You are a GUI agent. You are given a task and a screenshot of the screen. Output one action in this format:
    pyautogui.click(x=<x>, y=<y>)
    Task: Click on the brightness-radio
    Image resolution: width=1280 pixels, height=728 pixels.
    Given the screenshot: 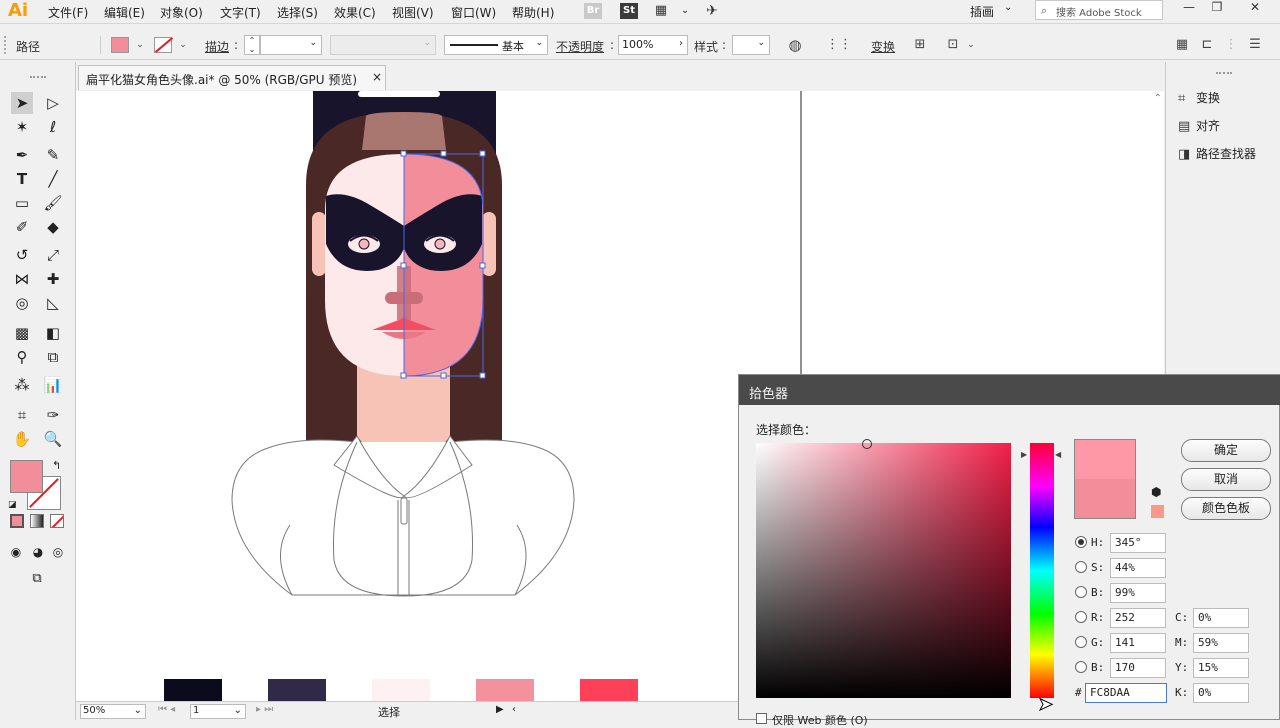 What is the action you would take?
    pyautogui.click(x=1081, y=592)
    